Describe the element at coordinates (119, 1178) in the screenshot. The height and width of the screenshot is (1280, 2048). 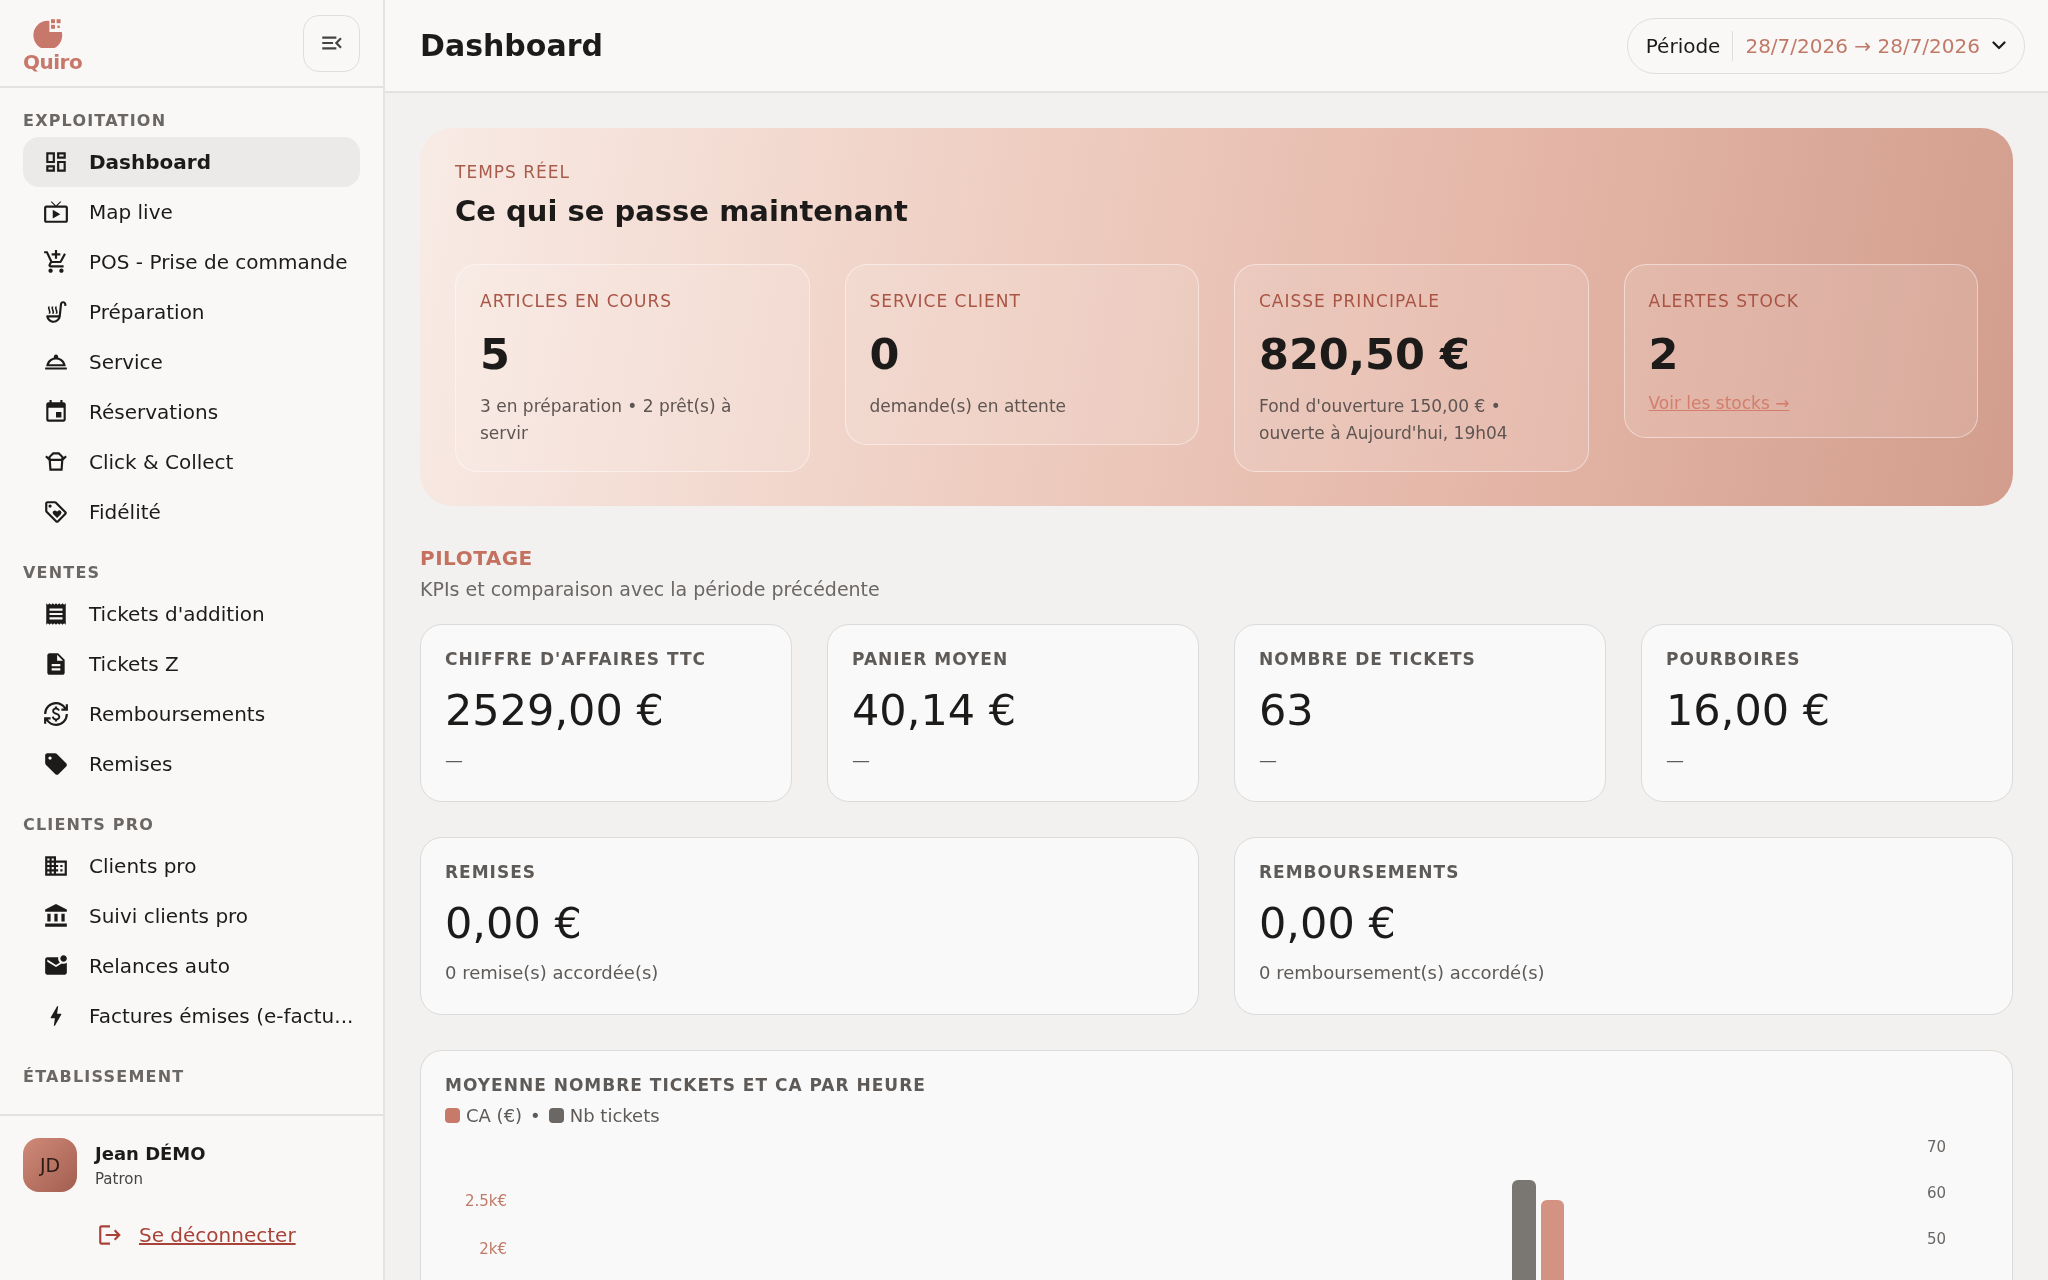
I see `user-role: Patron` at that location.